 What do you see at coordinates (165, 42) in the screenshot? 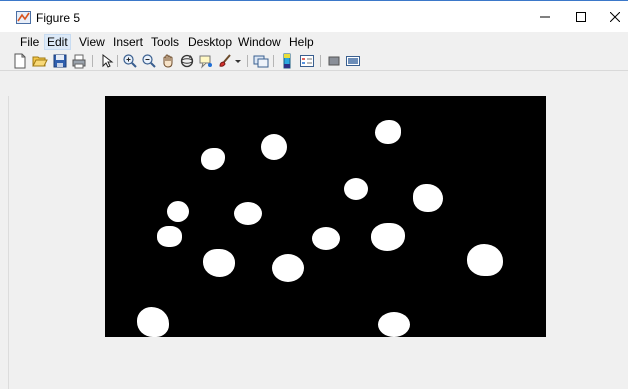
I see `menu-tools: Tools` at bounding box center [165, 42].